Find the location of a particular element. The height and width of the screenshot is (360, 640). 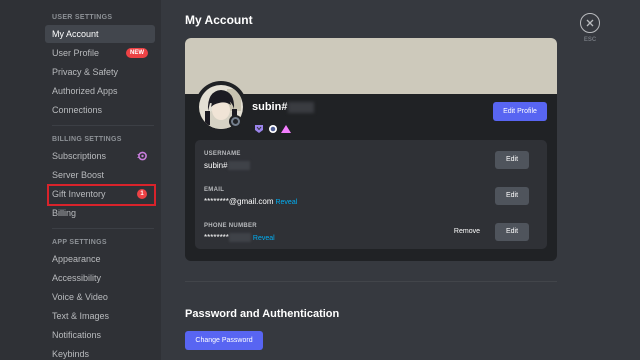

sidebar-item-voice-video: Voice & Video is located at coordinates (100, 297).